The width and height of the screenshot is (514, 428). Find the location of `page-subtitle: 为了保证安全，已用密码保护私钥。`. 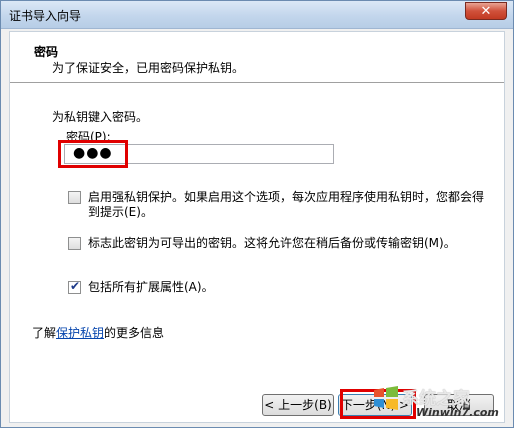

page-subtitle: 为了保证安全，已用密码保护私钥。 is located at coordinates (148, 68).